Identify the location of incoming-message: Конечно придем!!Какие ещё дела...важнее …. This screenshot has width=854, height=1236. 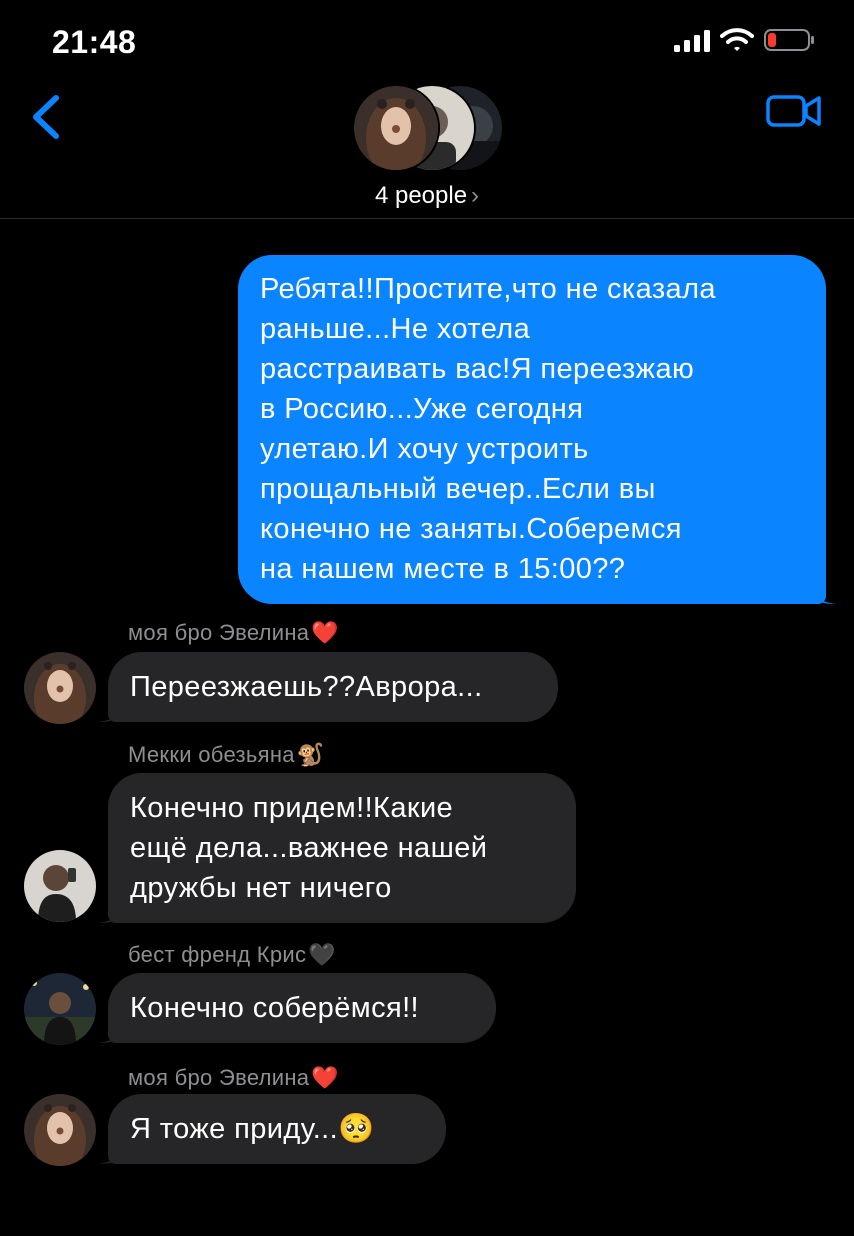
(337, 848).